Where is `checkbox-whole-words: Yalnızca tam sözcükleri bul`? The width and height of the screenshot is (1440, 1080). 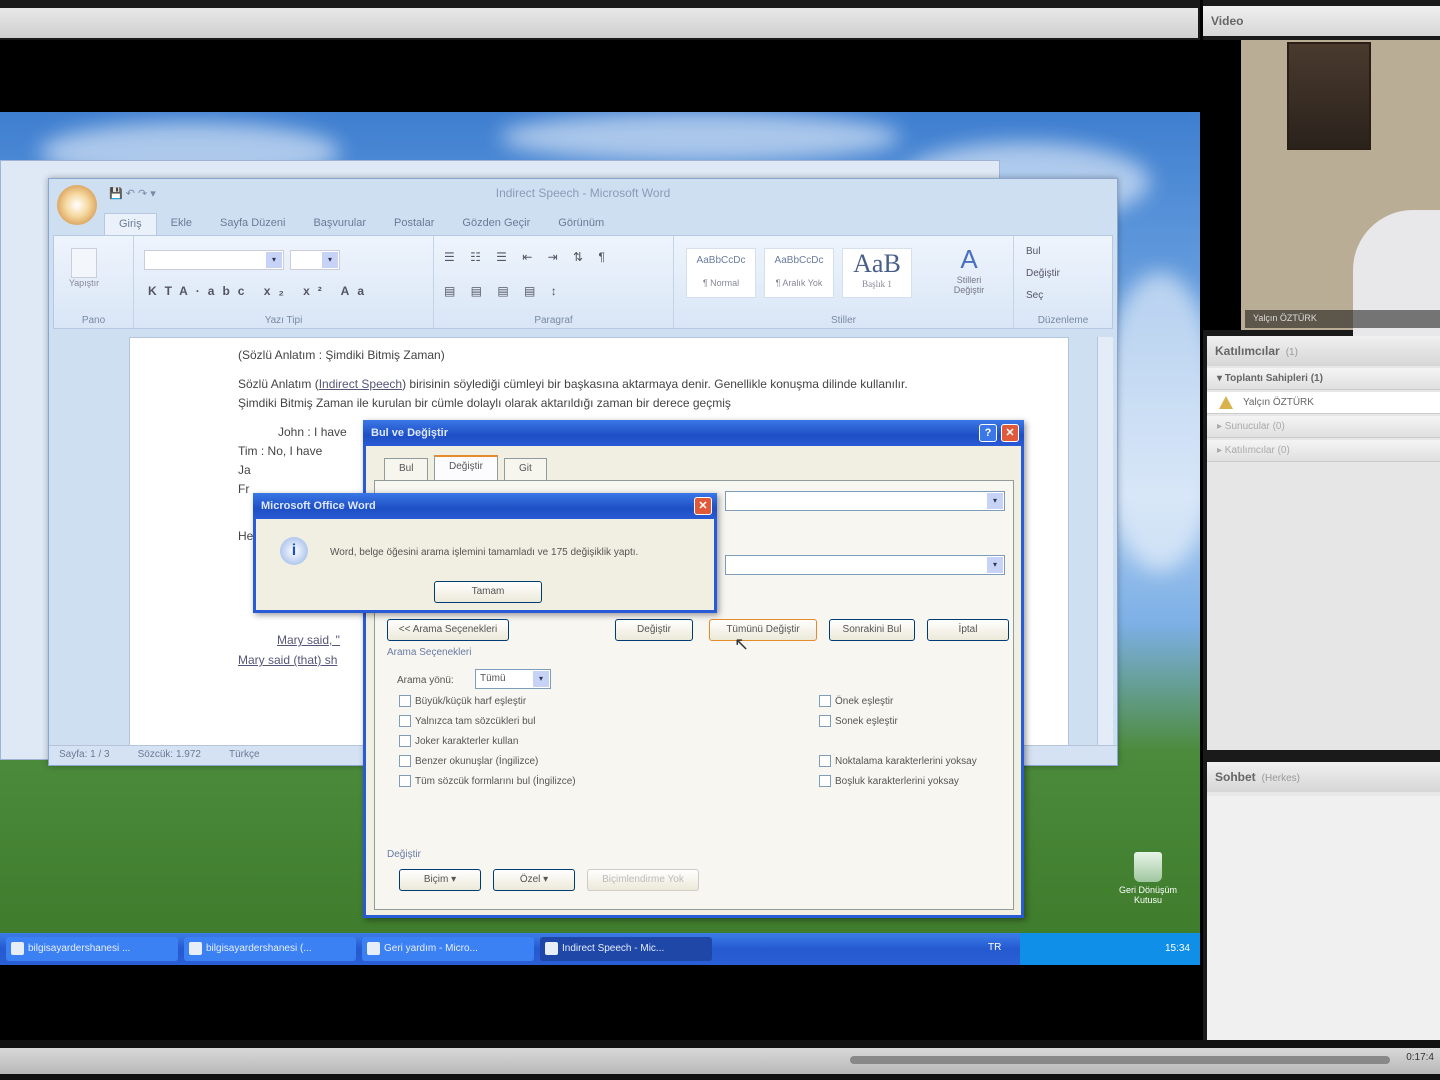
checkbox-whole-words: Yalnızca tam sözcükleri bul is located at coordinates (467, 721).